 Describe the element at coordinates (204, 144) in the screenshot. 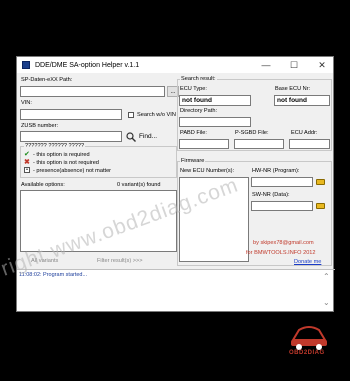

I see `pabd-file-field` at that location.